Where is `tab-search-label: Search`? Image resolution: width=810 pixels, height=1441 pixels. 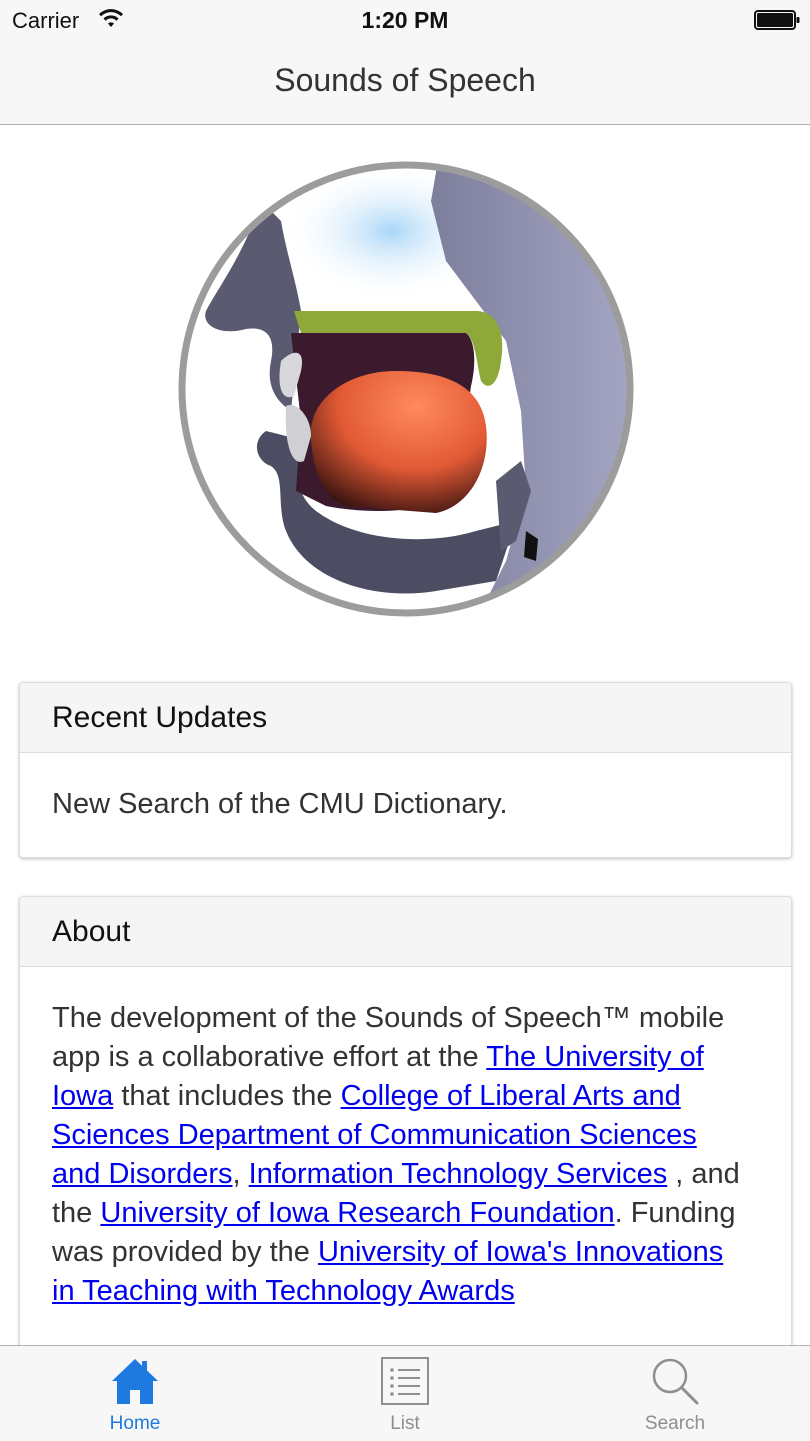
tab-search-label: Search is located at coordinates (675, 1423).